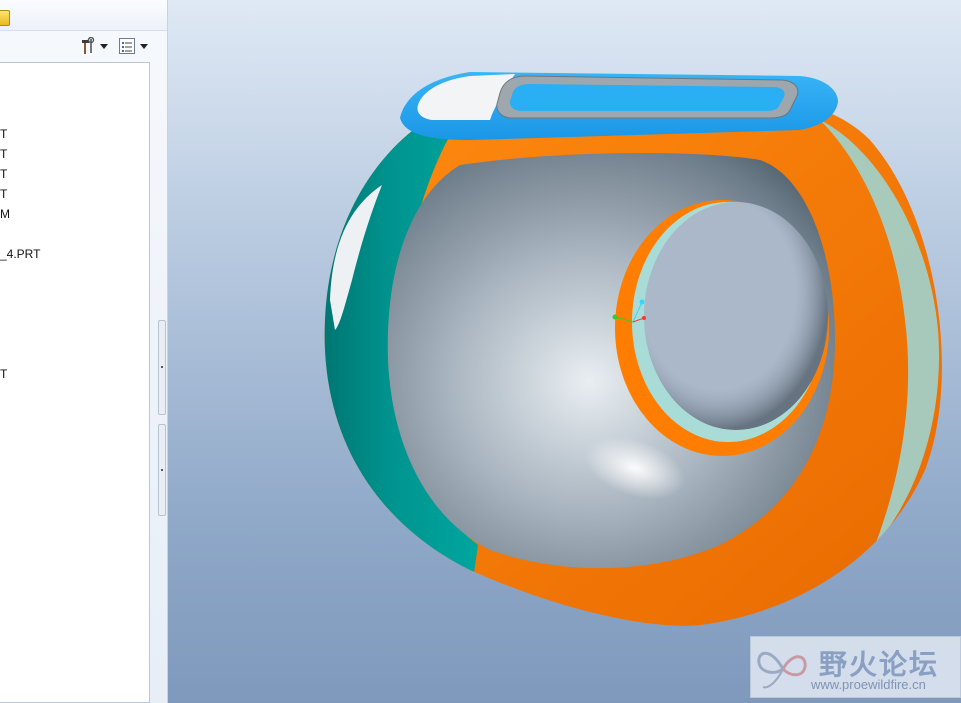 Image resolution: width=961 pixels, height=703 pixels. What do you see at coordinates (868, 684) in the screenshot?
I see `watermark-url: www.proewildfire.cn` at bounding box center [868, 684].